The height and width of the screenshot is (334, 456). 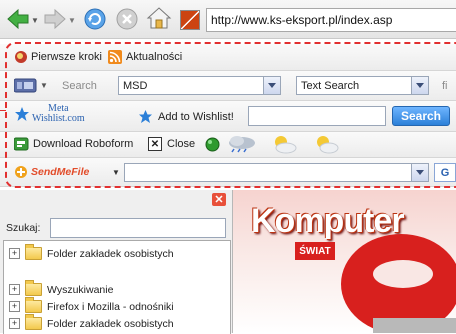 I want to click on tree-item-label: Firefox i Mozilla - odnośniki, so click(x=110, y=306).